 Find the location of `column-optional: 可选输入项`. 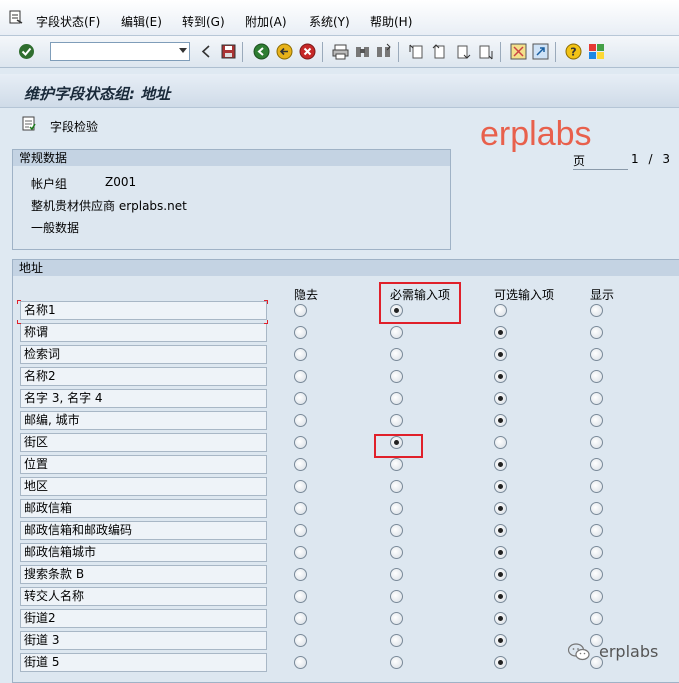

column-optional: 可选输入项 is located at coordinates (524, 295).